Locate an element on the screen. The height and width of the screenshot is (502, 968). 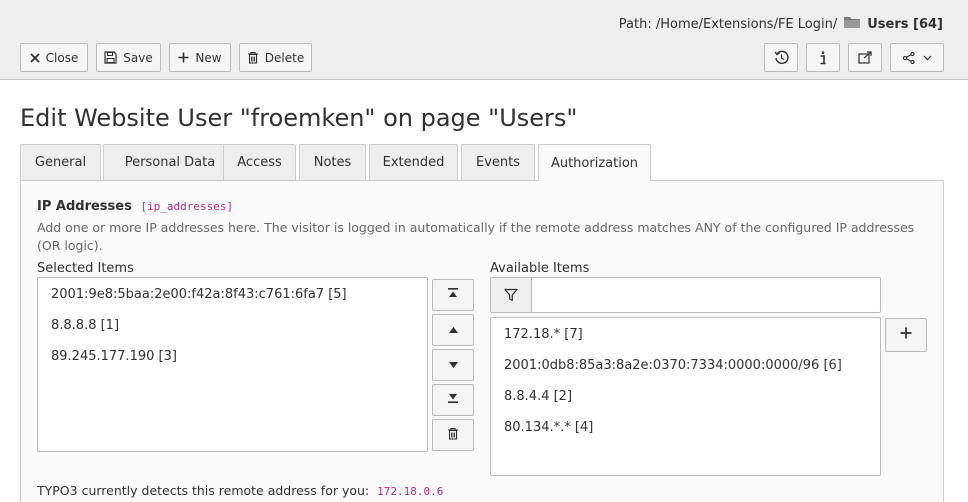
info-icon is located at coordinates (823, 58).